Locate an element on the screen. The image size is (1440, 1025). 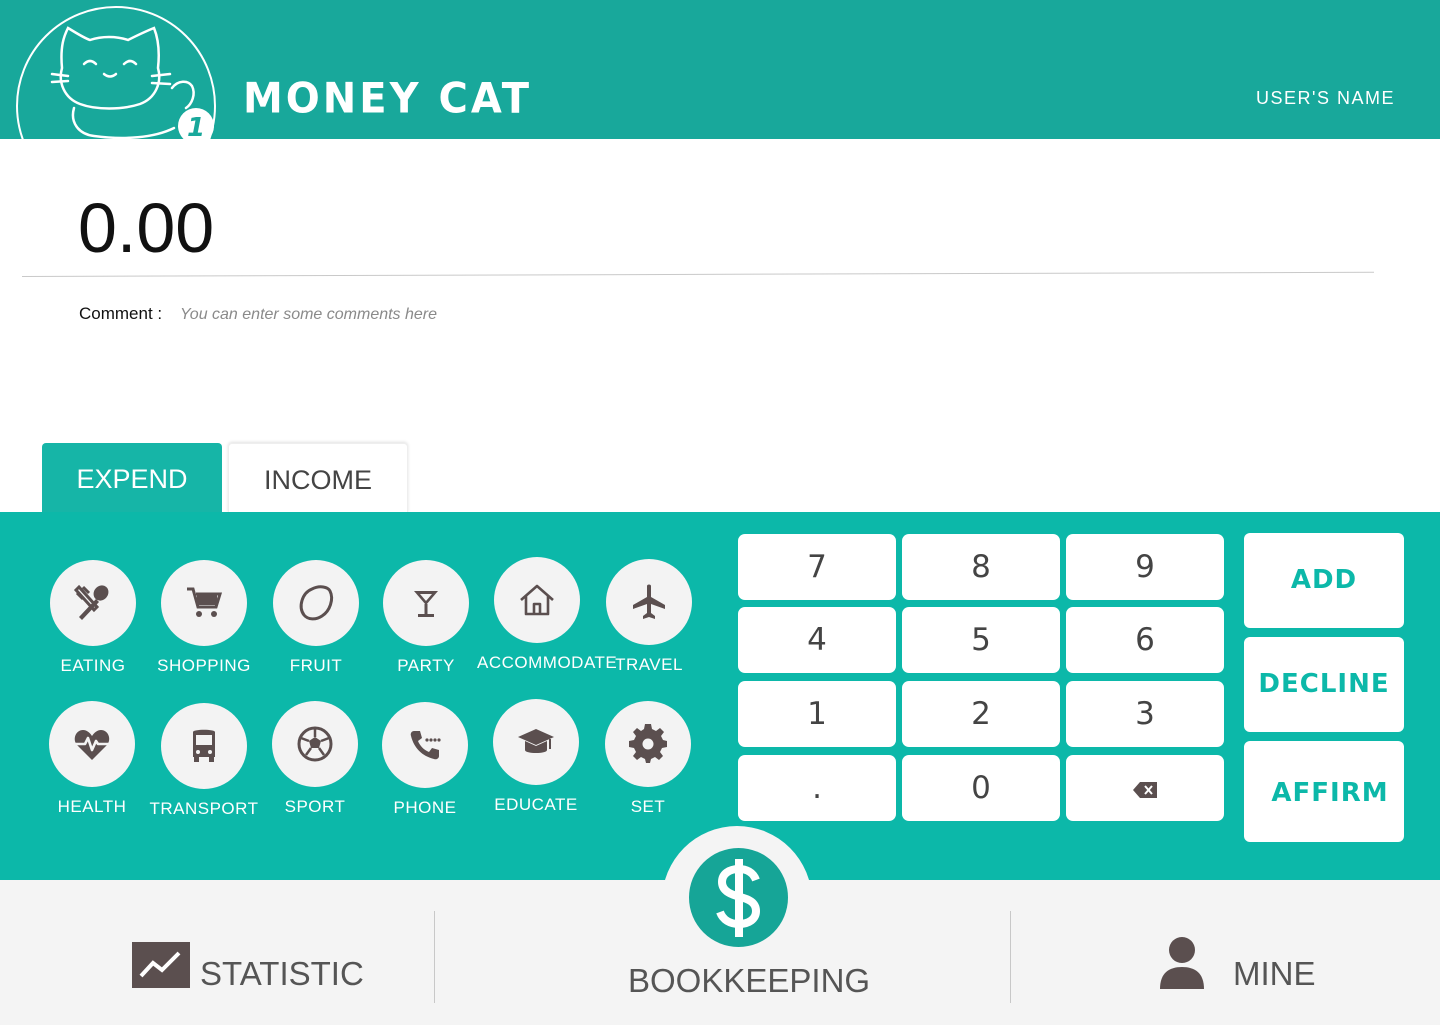
category-shopping: SHOPPING is located at coordinates (204, 618).